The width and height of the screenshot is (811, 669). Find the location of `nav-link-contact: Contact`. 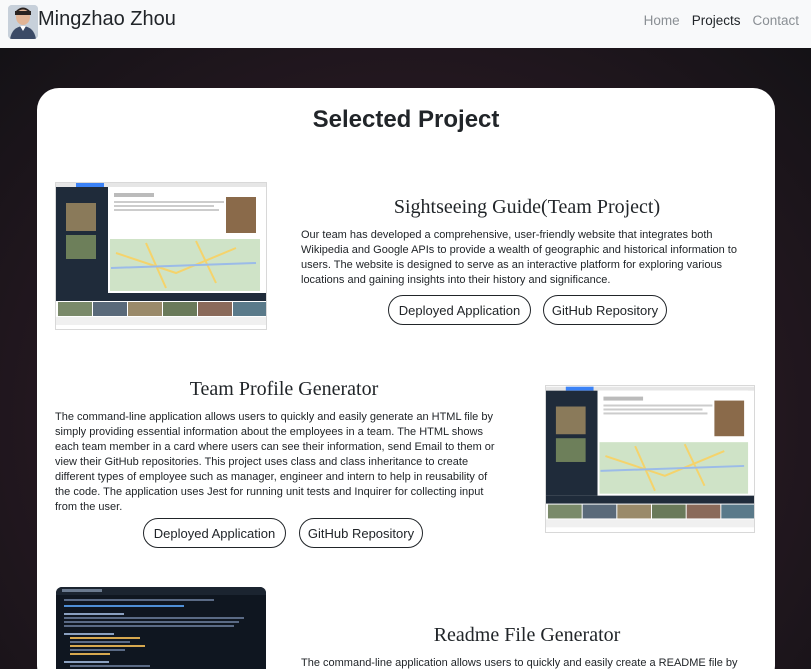

nav-link-contact: Contact is located at coordinates (775, 20).